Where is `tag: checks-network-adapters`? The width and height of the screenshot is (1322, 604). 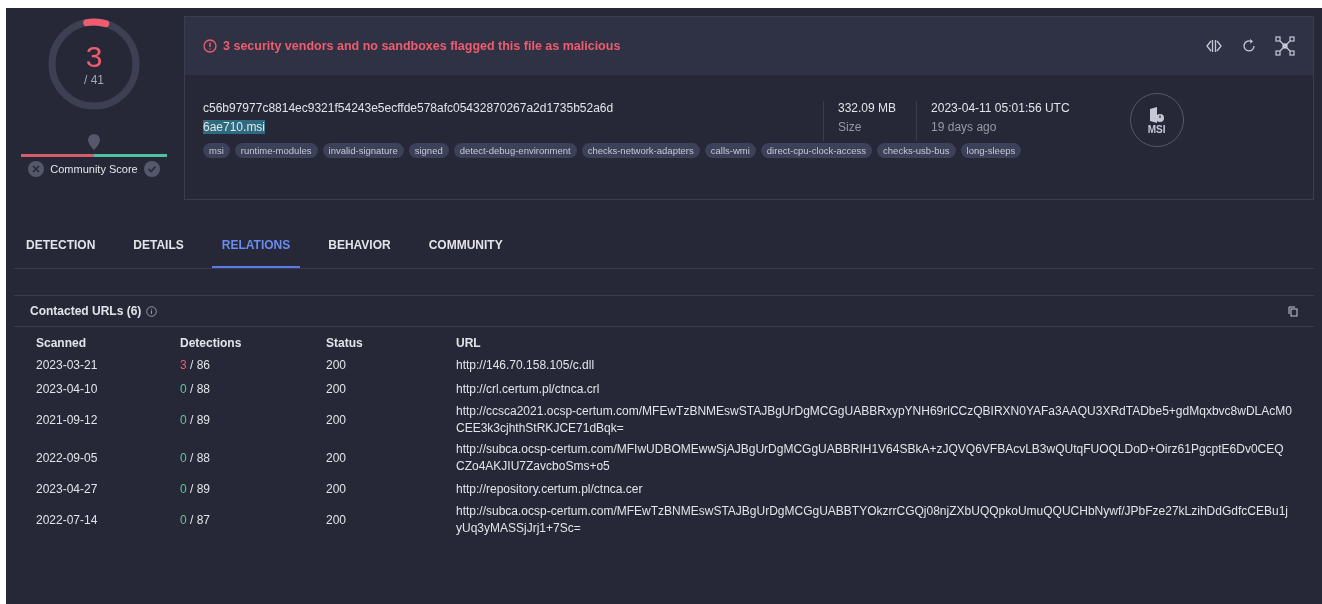 tag: checks-network-adapters is located at coordinates (640, 150).